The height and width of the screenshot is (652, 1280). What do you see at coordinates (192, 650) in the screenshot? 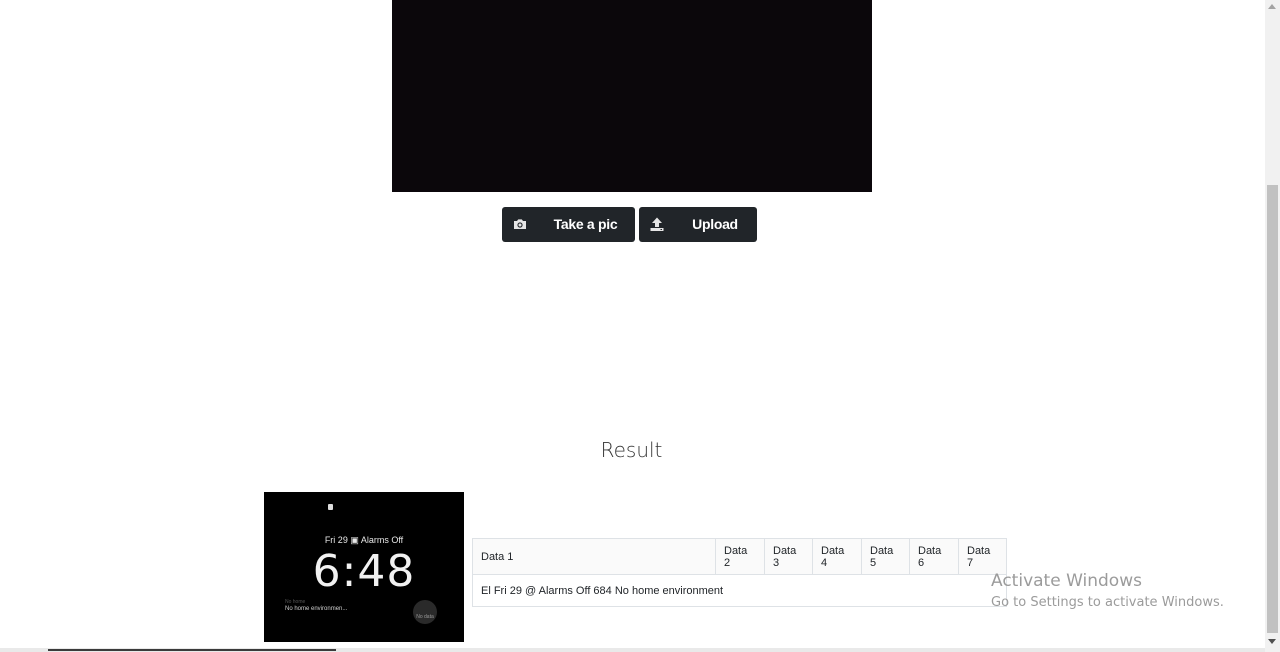
I see `taskbar-segment` at bounding box center [192, 650].